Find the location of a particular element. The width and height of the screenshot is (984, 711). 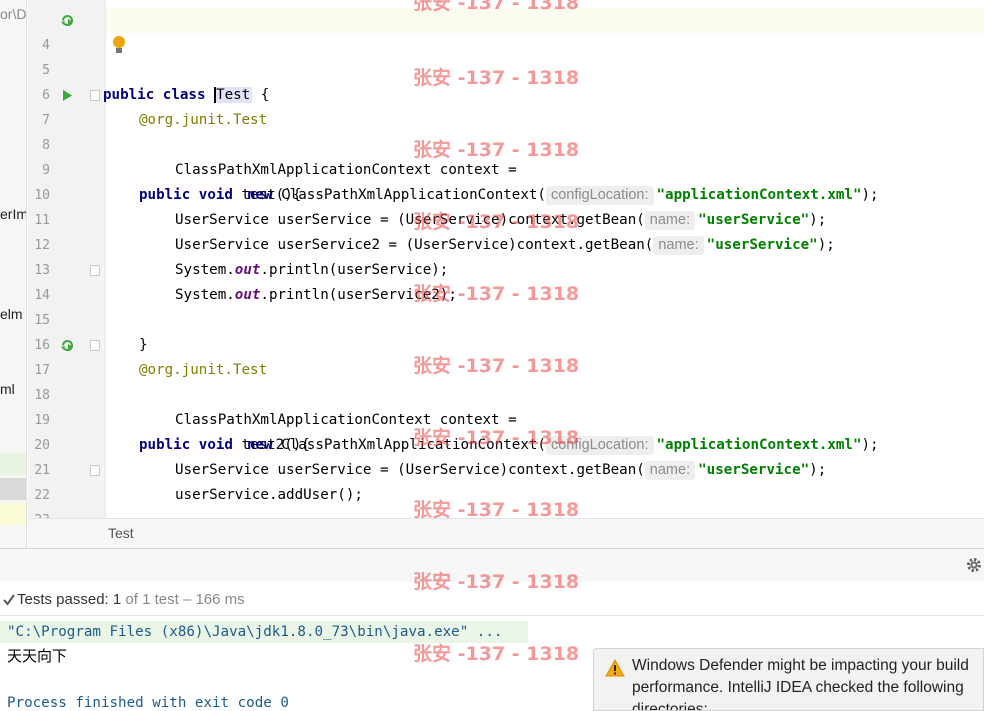

code-line: 4 public class Test { is located at coordinates (492, 55).